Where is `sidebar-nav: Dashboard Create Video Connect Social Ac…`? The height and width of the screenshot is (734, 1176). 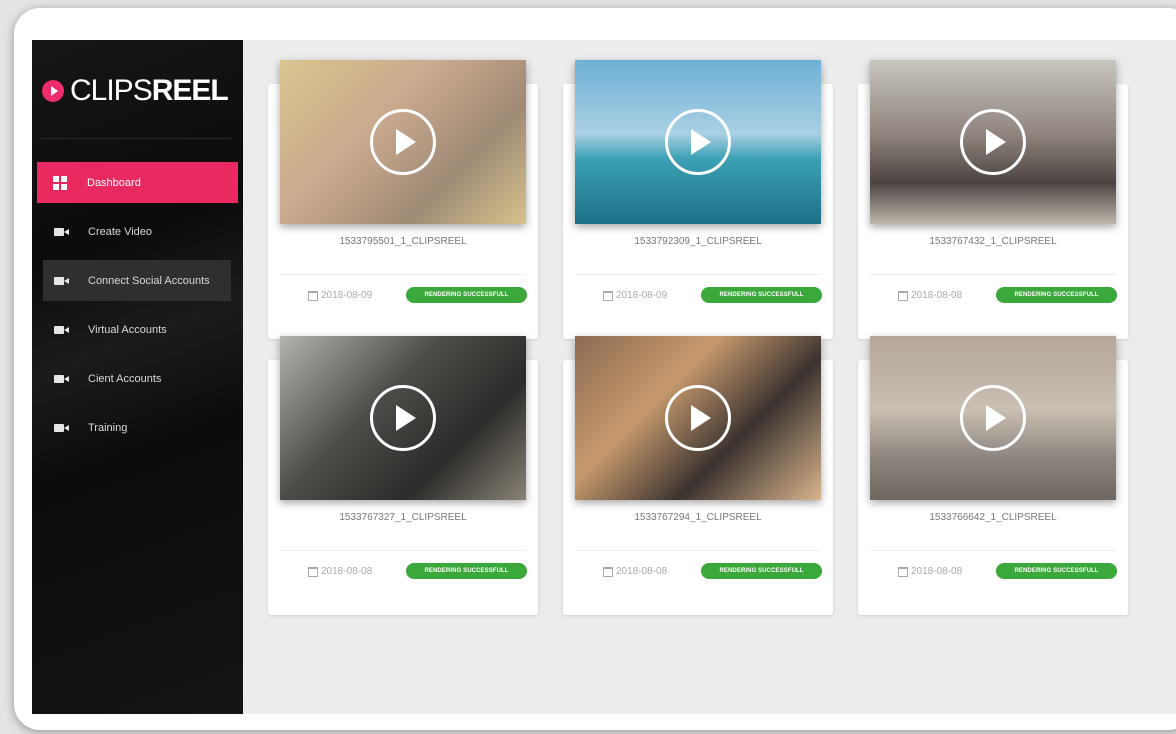 sidebar-nav: Dashboard Create Video Connect Social Ac… is located at coordinates (137, 309).